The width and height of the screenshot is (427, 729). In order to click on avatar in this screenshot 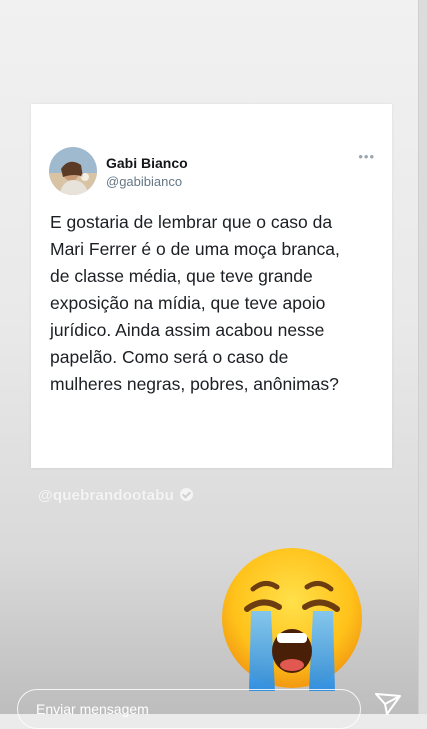, I will do `click(73, 171)`.